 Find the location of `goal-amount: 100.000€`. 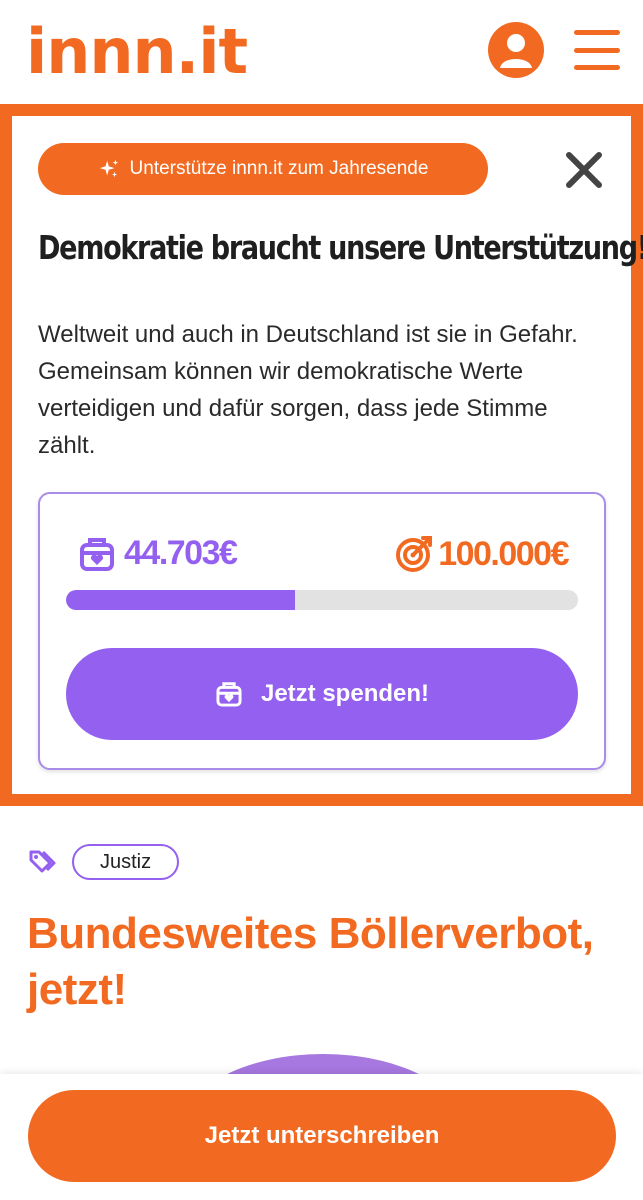

goal-amount: 100.000€ is located at coordinates (503, 553).